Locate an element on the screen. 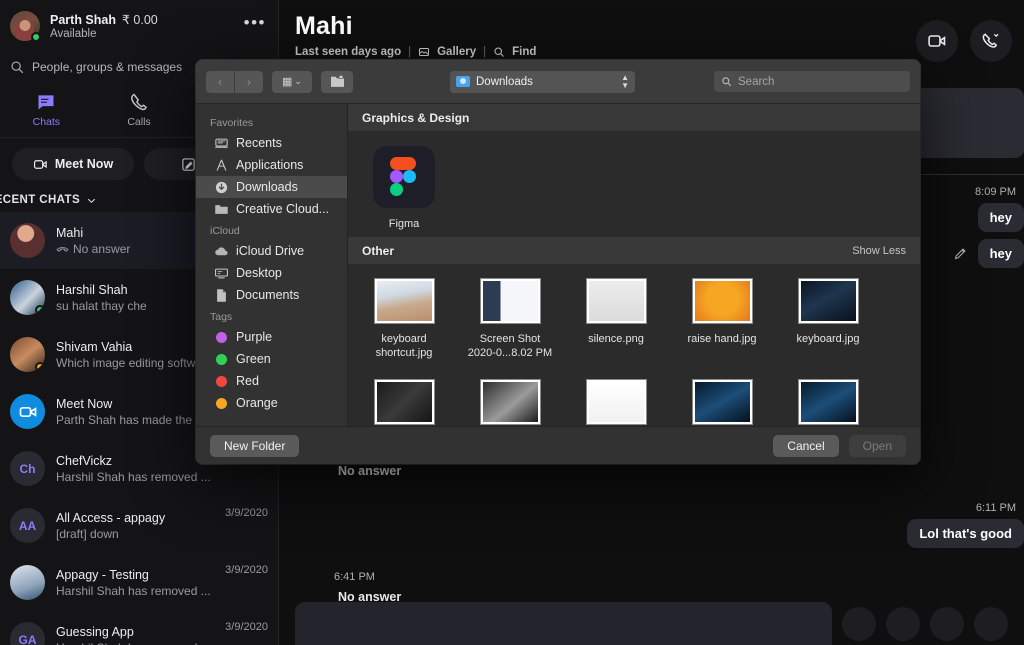 The width and height of the screenshot is (1024, 645). profile-row: Parth Shah ₹ 0.00 Available ••• is located at coordinates (139, 26).